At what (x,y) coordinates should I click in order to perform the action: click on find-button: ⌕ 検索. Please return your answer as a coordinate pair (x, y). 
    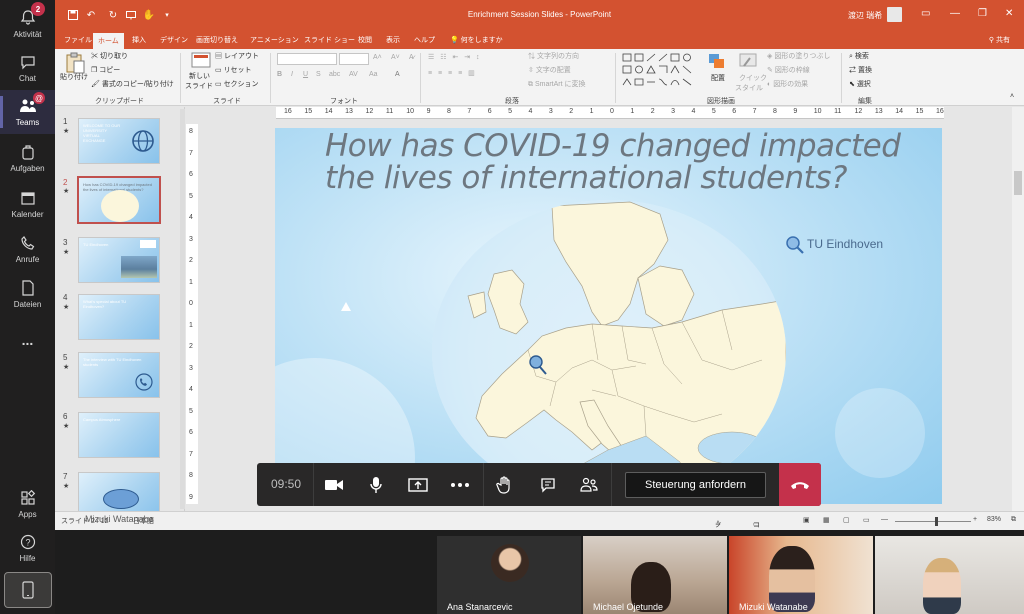
    Looking at the image, I should click on (859, 56).